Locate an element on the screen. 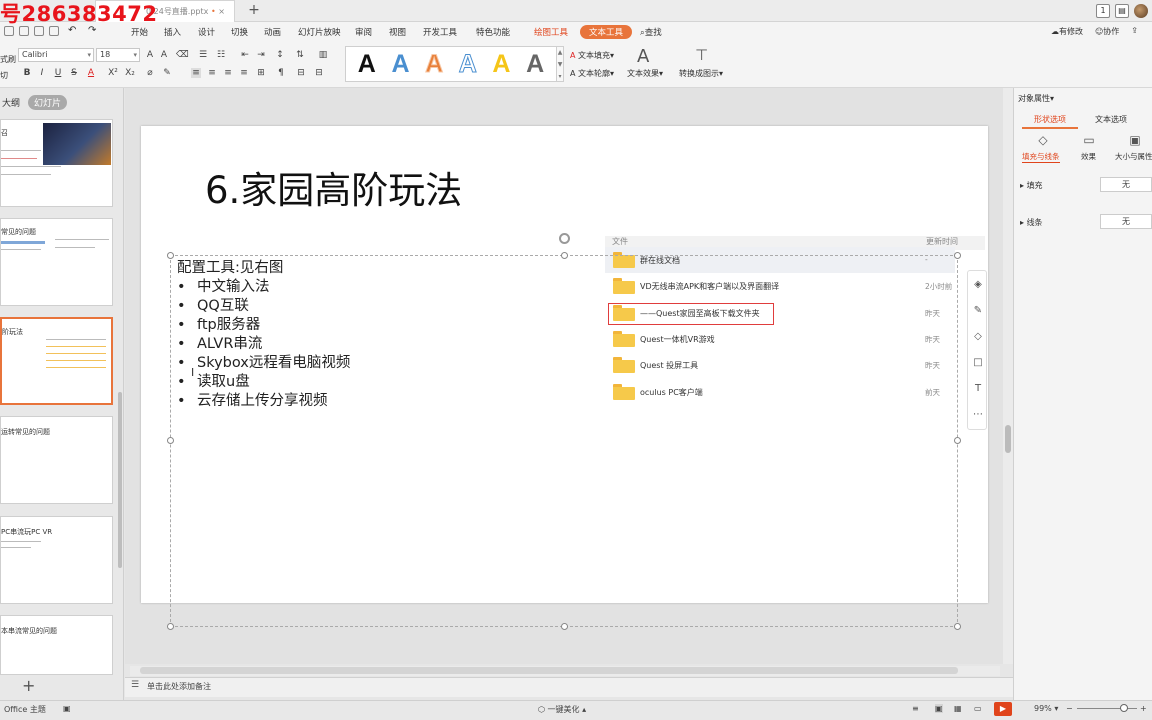  menu-developer: 开发工具 is located at coordinates (440, 32).